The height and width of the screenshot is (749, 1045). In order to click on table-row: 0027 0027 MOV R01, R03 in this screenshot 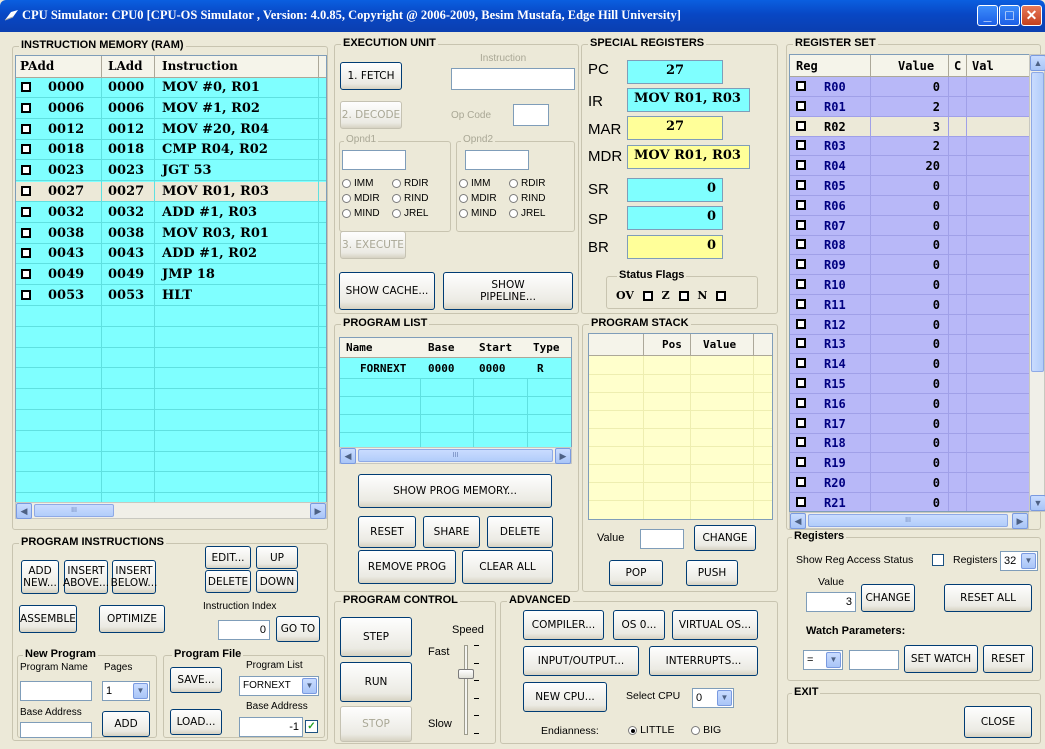, I will do `click(171, 192)`.